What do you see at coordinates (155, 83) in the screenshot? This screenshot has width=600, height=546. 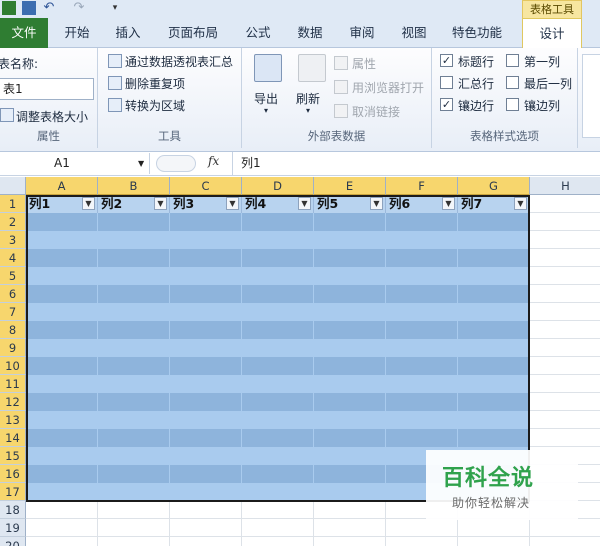 I see `remove-duplicates-button: 删除重复项` at bounding box center [155, 83].